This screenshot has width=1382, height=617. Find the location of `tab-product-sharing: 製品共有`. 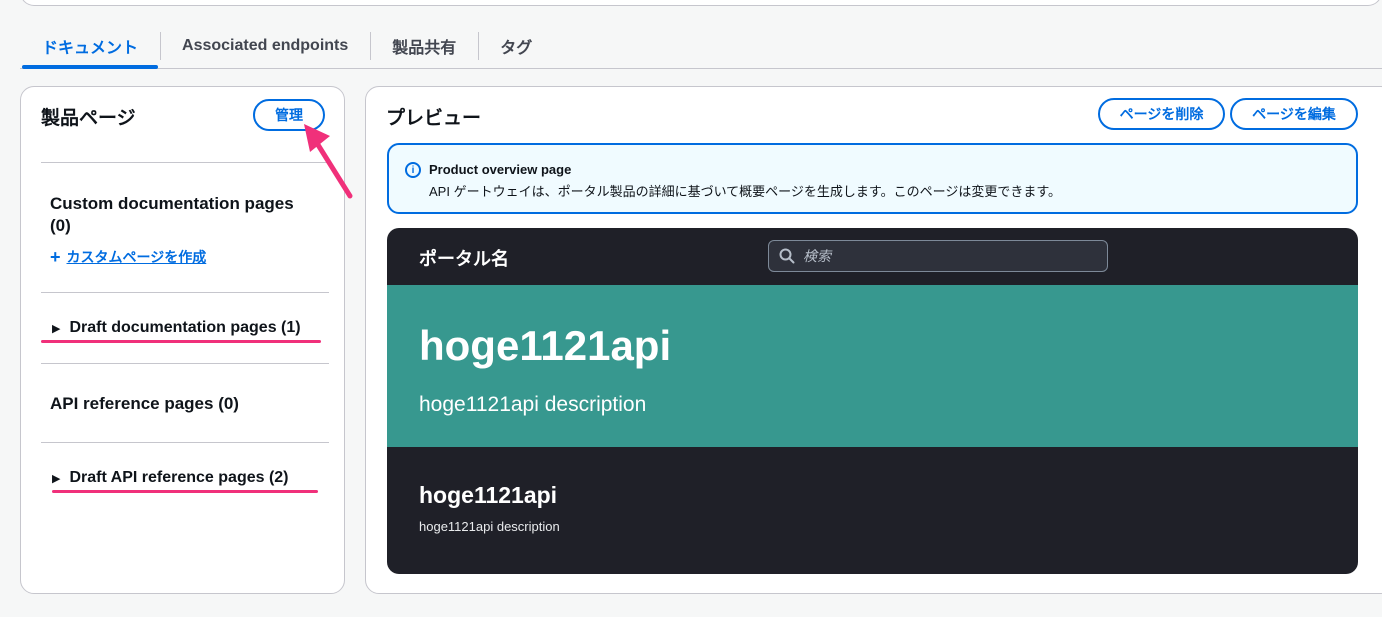

tab-product-sharing: 製品共有 is located at coordinates (424, 46).